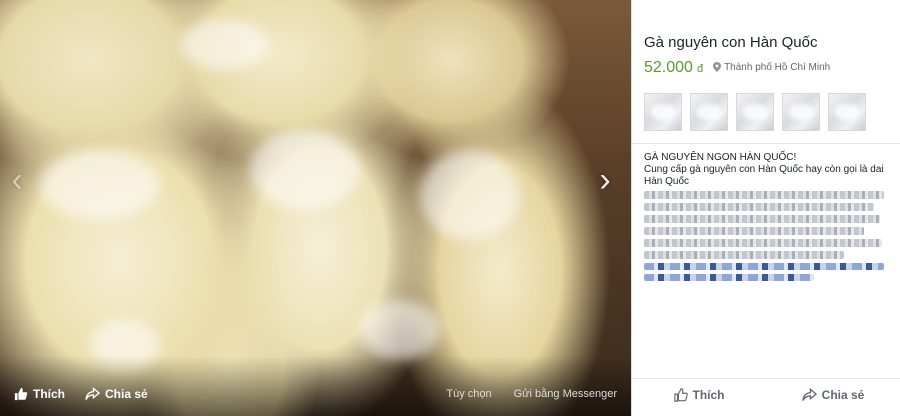 Image resolution: width=900 pixels, height=416 pixels. I want to click on location-pin-icon, so click(717, 67).